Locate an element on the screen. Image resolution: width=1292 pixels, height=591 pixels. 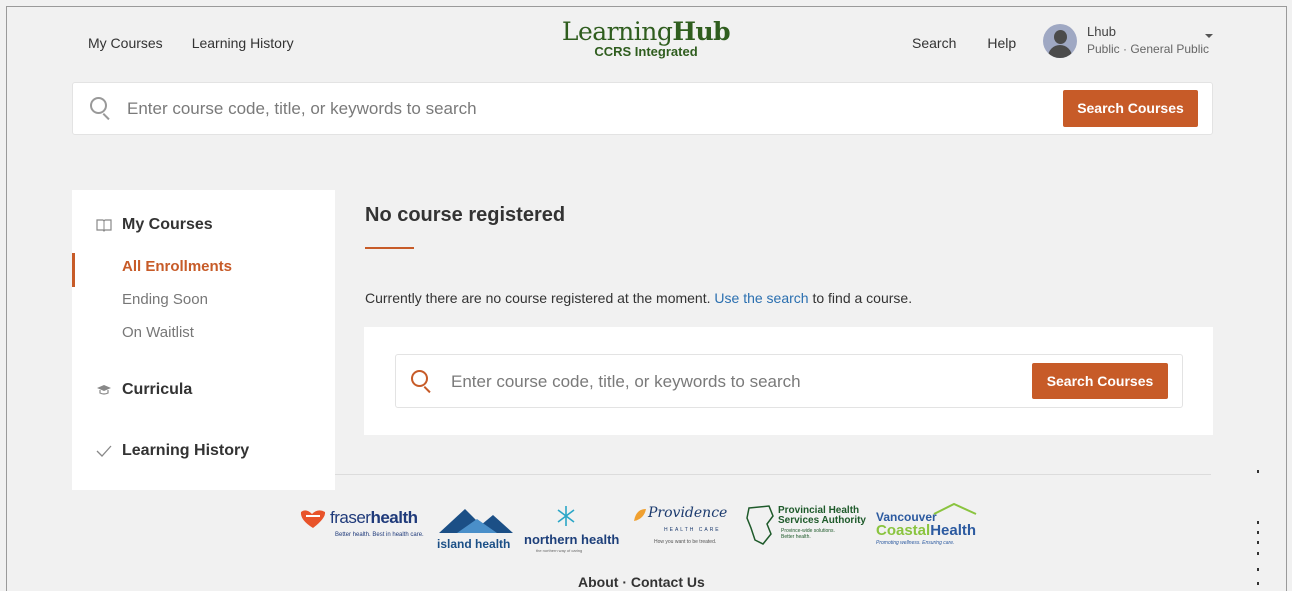
phsa-name: Provincial Health Services Authority is located at coordinates (822, 516).